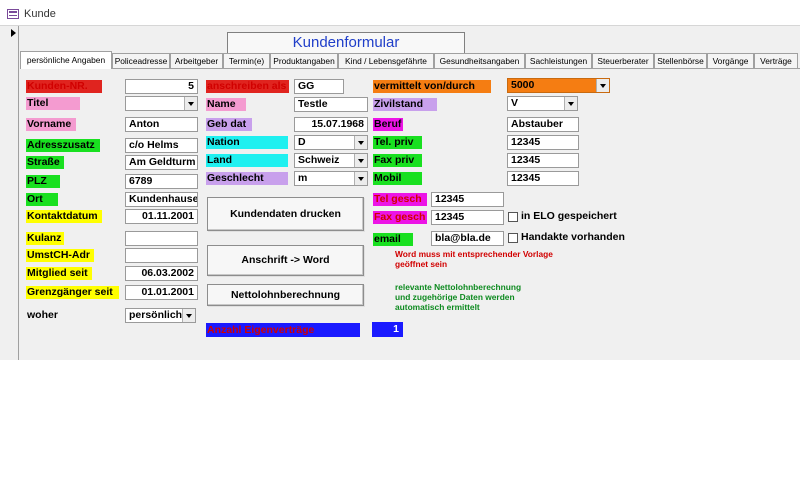  What do you see at coordinates (776, 61) in the screenshot?
I see `tab-vertraege: Verträge` at bounding box center [776, 61].